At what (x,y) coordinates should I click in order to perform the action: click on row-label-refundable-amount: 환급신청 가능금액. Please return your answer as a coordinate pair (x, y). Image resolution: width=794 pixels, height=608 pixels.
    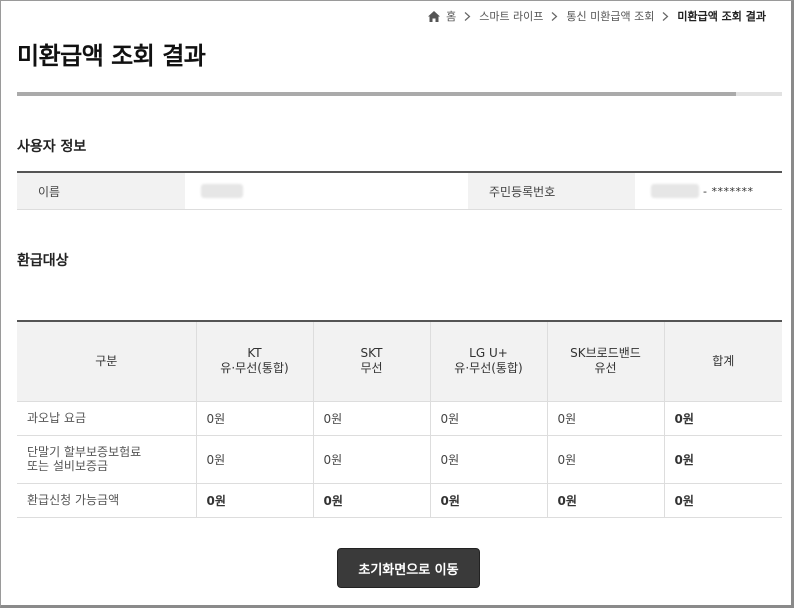
    Looking at the image, I should click on (107, 500).